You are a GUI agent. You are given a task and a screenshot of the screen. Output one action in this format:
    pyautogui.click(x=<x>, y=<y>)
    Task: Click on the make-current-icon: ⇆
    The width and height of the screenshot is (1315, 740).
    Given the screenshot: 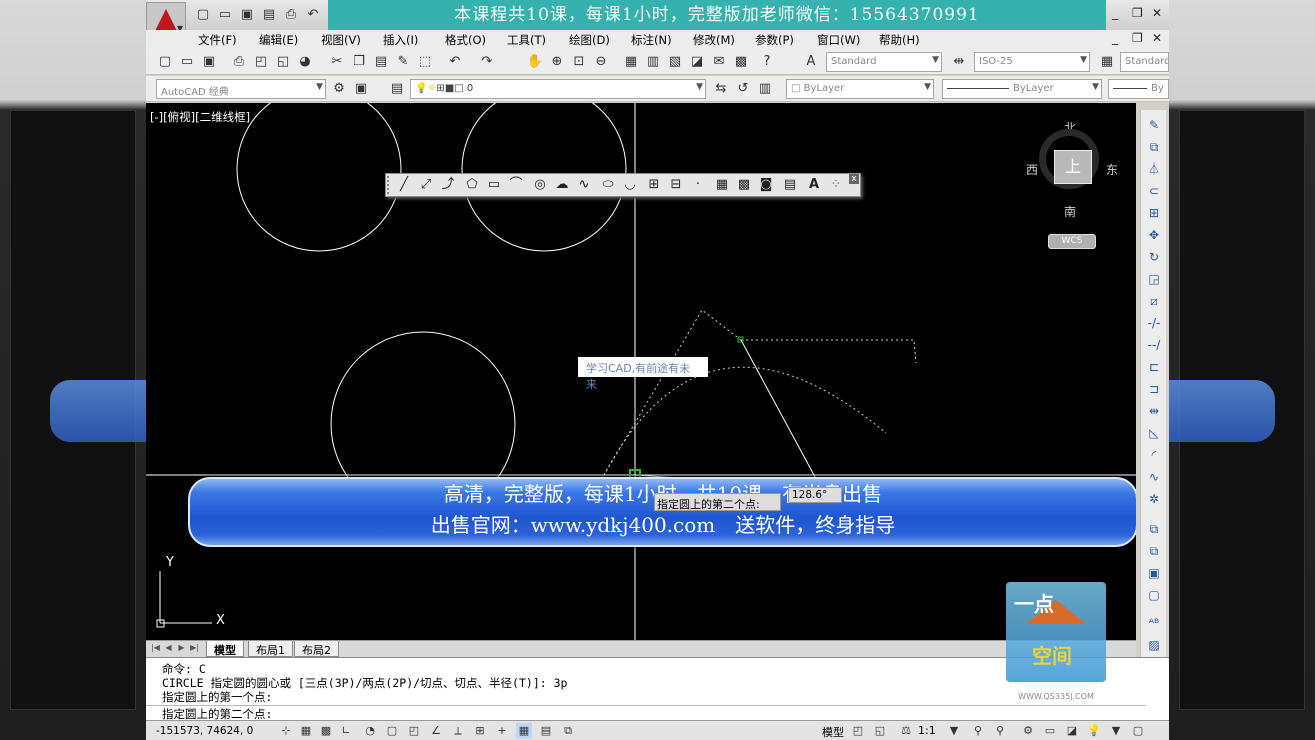 What is the action you would take?
    pyautogui.click(x=721, y=89)
    